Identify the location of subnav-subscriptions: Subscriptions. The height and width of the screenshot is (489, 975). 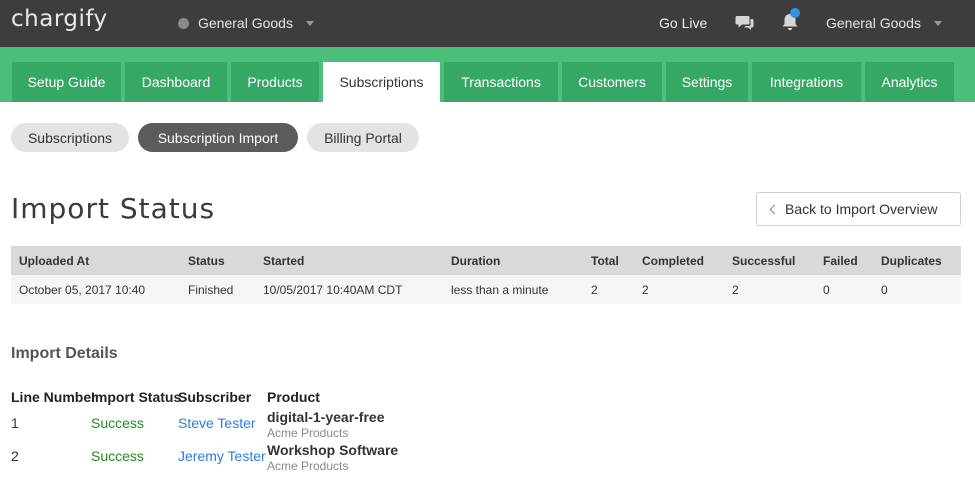
(70, 137).